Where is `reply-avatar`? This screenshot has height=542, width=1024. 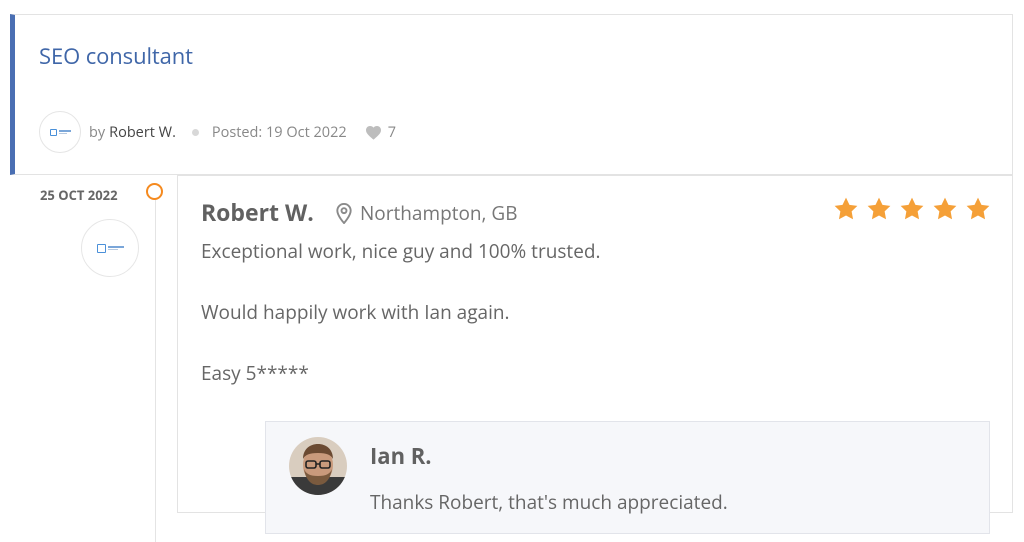
reply-avatar is located at coordinates (318, 466).